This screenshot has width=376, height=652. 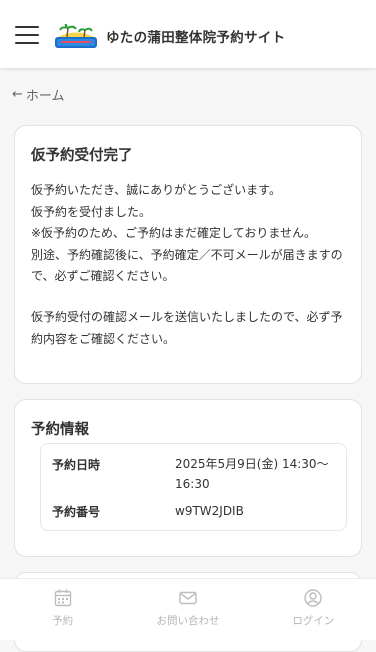 I want to click on nav-label-login: ログイン, so click(x=313, y=621).